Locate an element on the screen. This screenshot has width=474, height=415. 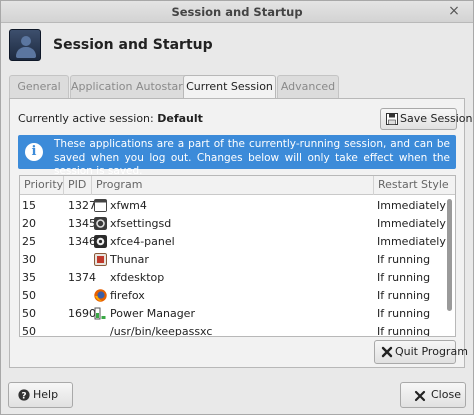
column-program: Program is located at coordinates (233, 185).